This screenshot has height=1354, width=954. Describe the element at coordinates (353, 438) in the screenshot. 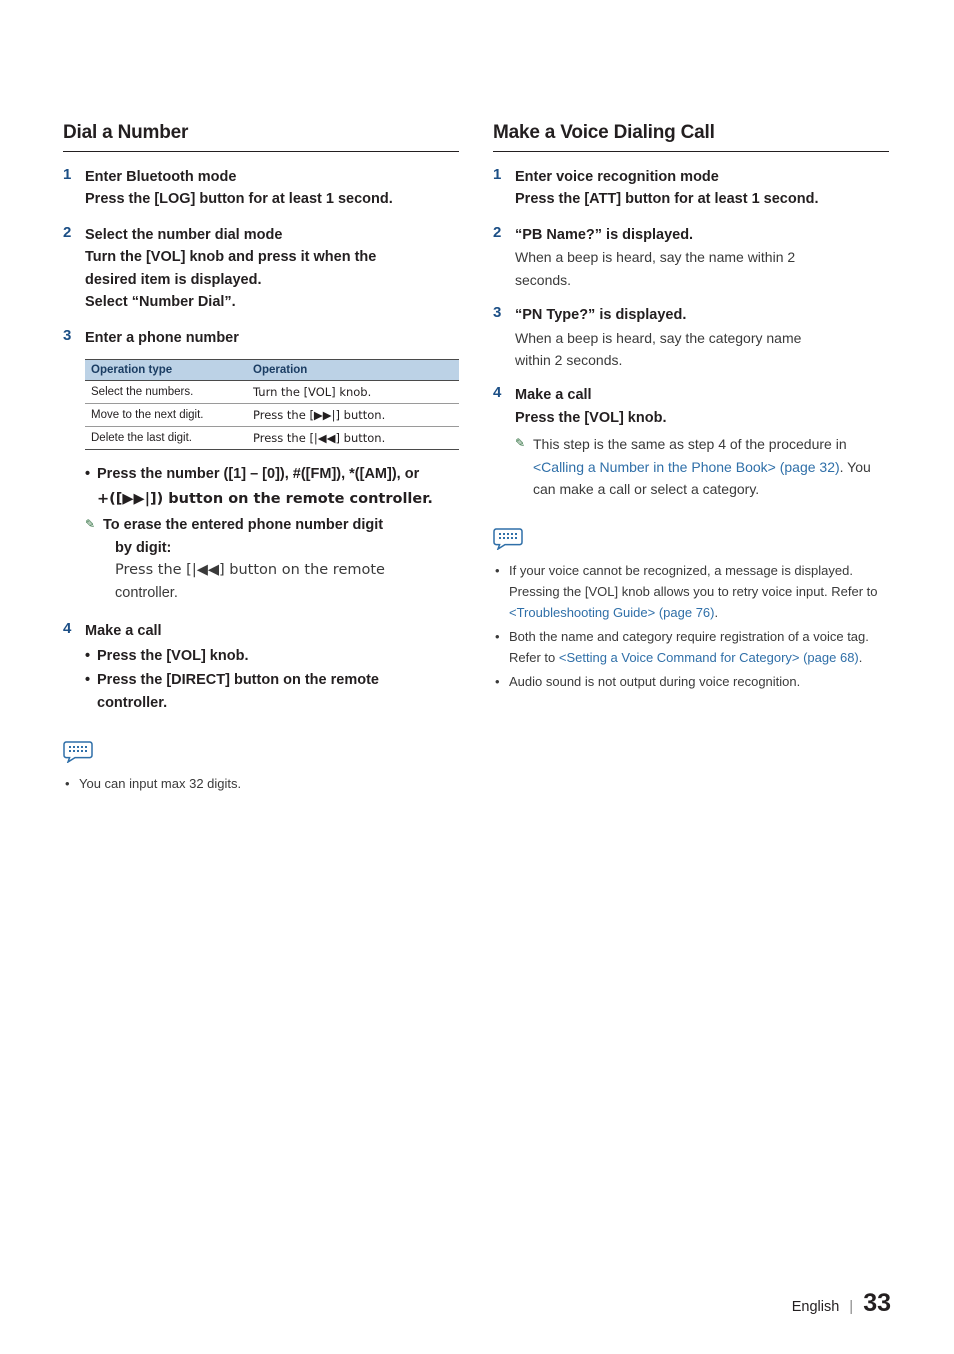

I see `table-cell-operation: Press the [|◀◀] button.` at that location.